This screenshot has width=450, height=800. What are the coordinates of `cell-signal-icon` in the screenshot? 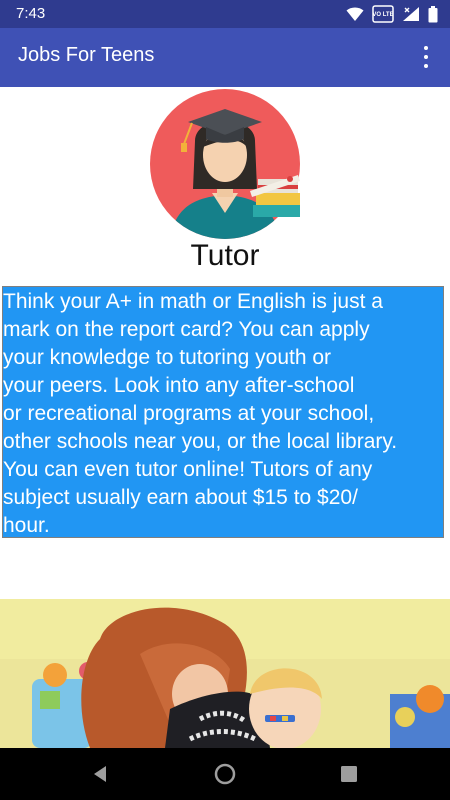 It's located at (411, 14).